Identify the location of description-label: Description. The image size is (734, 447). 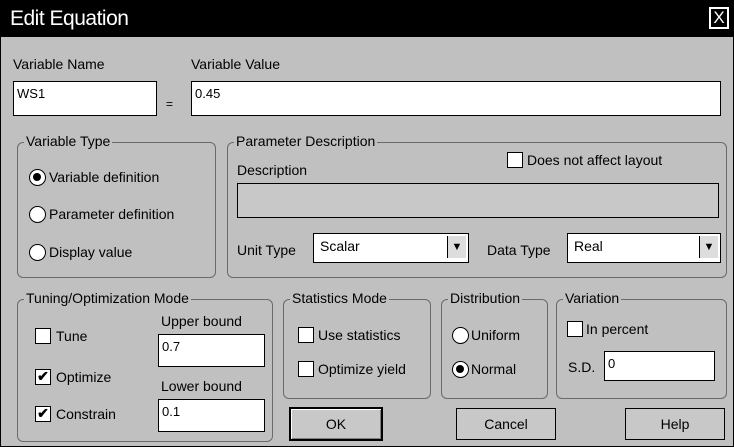
(272, 170).